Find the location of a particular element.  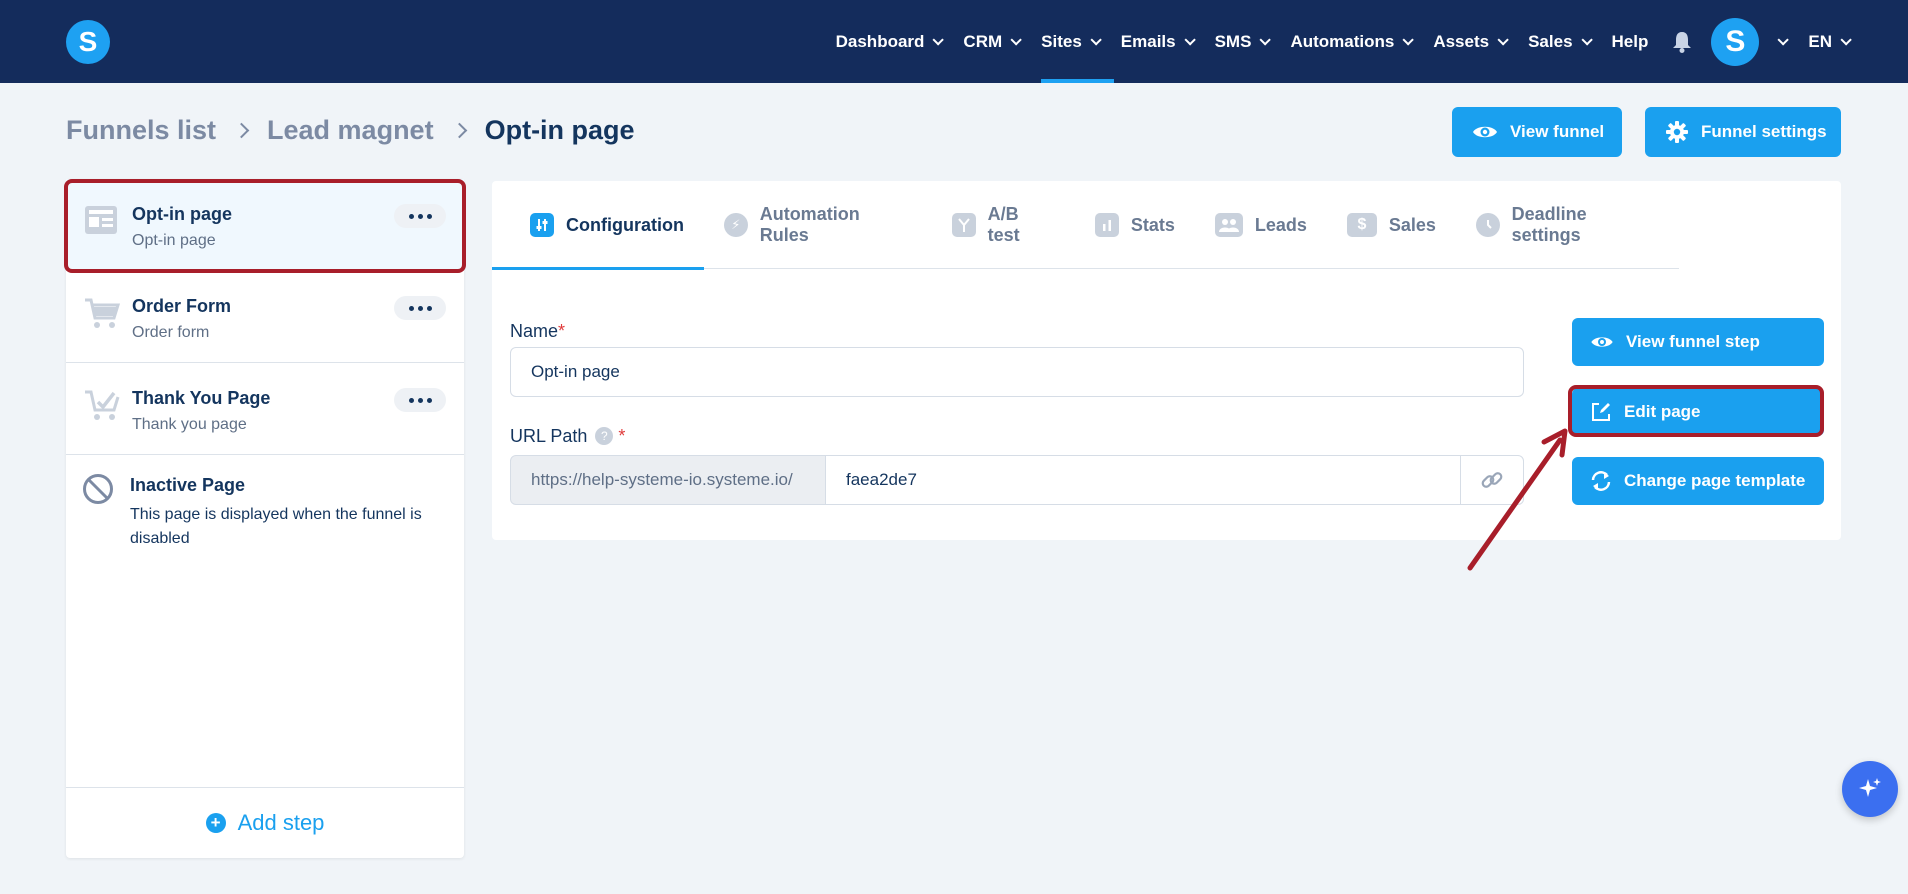

tab-label: Sales is located at coordinates (1412, 224).